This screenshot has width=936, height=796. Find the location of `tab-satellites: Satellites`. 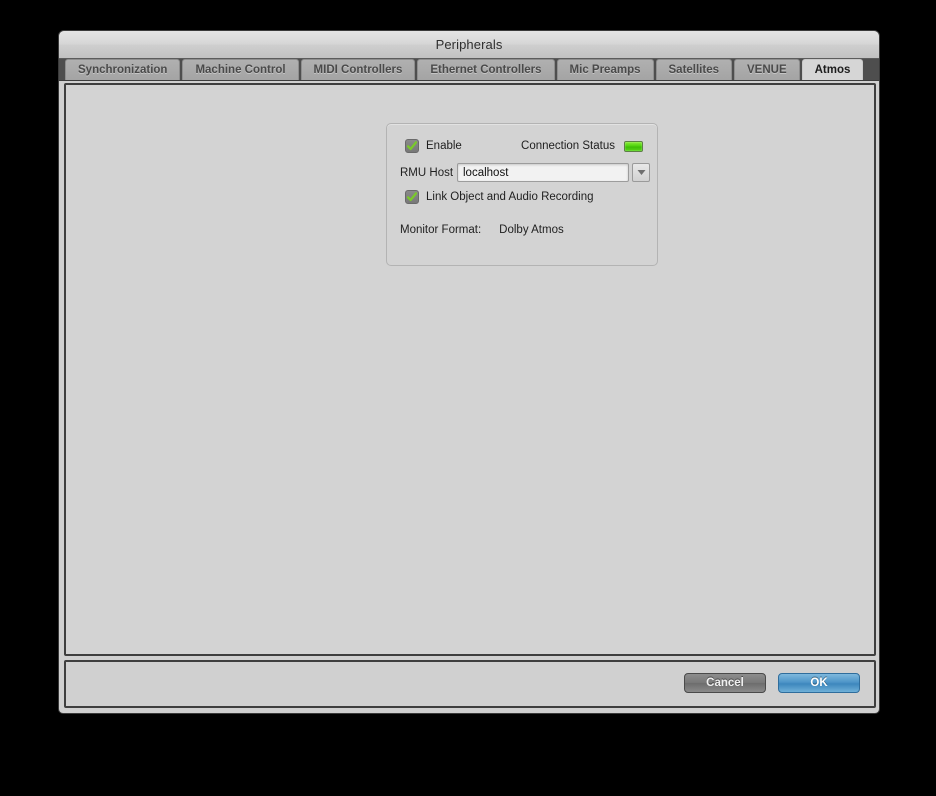

tab-satellites: Satellites is located at coordinates (693, 69).